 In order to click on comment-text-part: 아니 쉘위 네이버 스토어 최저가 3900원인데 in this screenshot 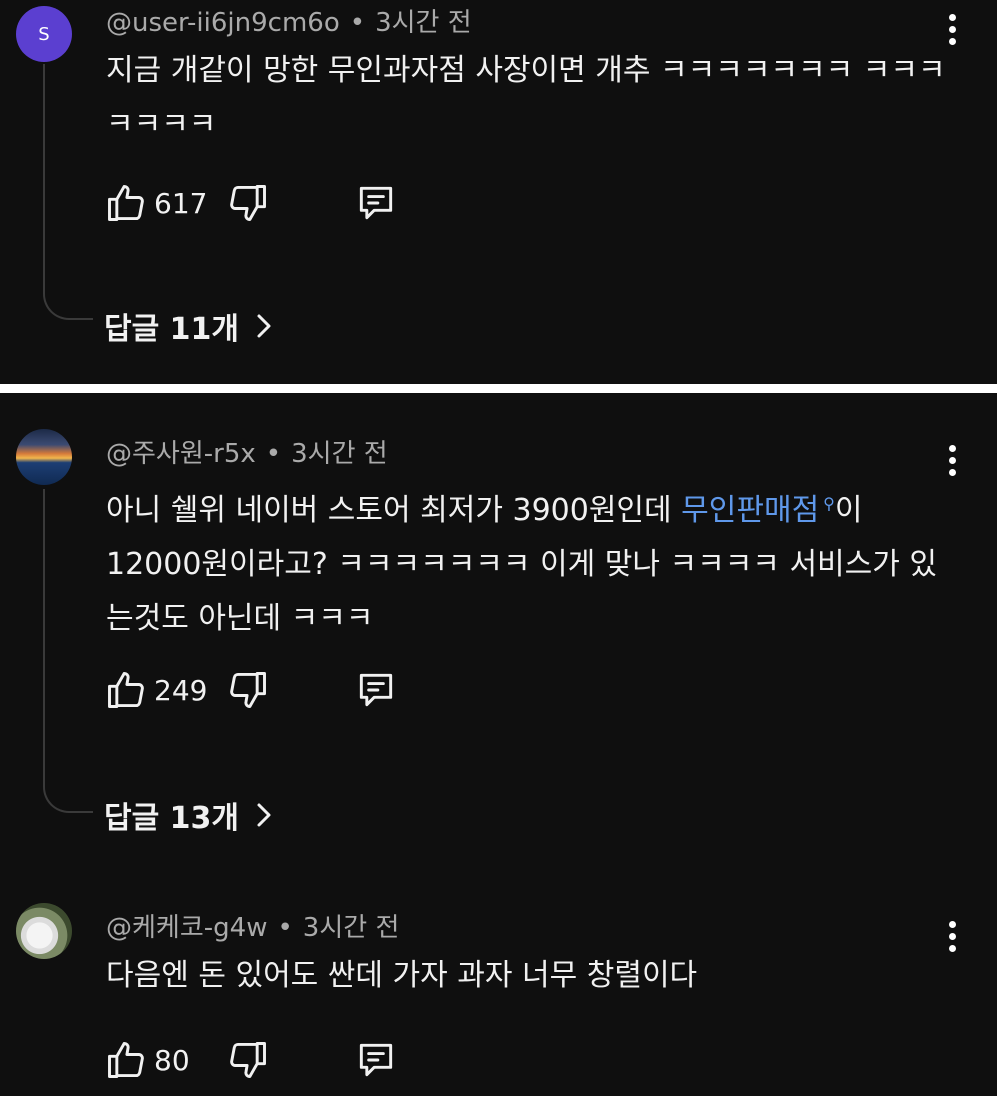, I will do `click(394, 510)`.